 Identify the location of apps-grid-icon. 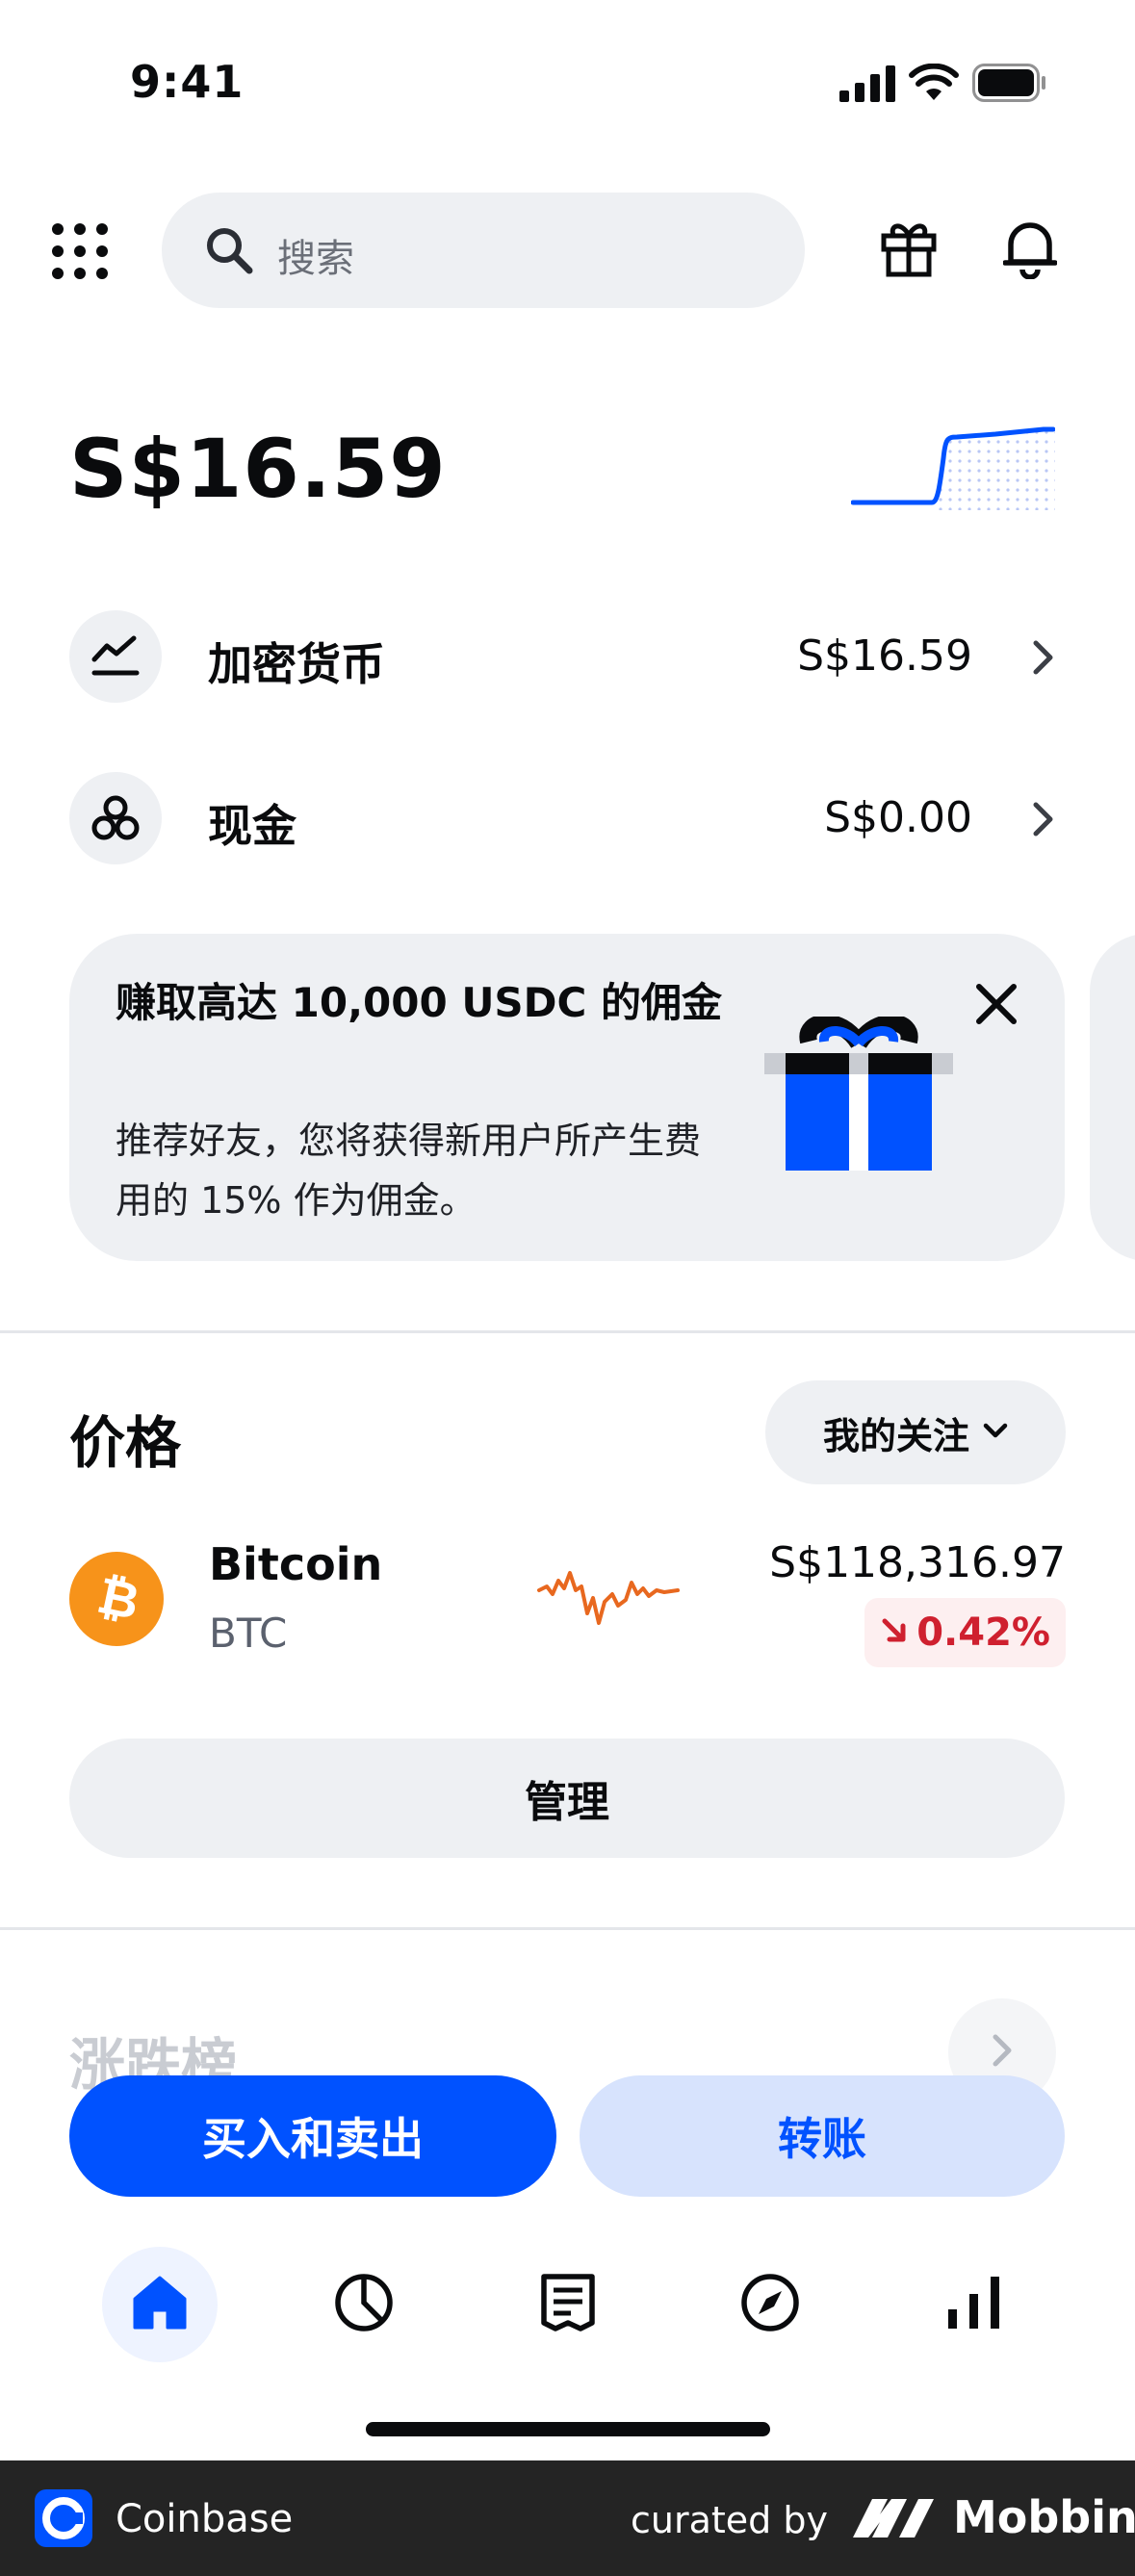
(80, 253).